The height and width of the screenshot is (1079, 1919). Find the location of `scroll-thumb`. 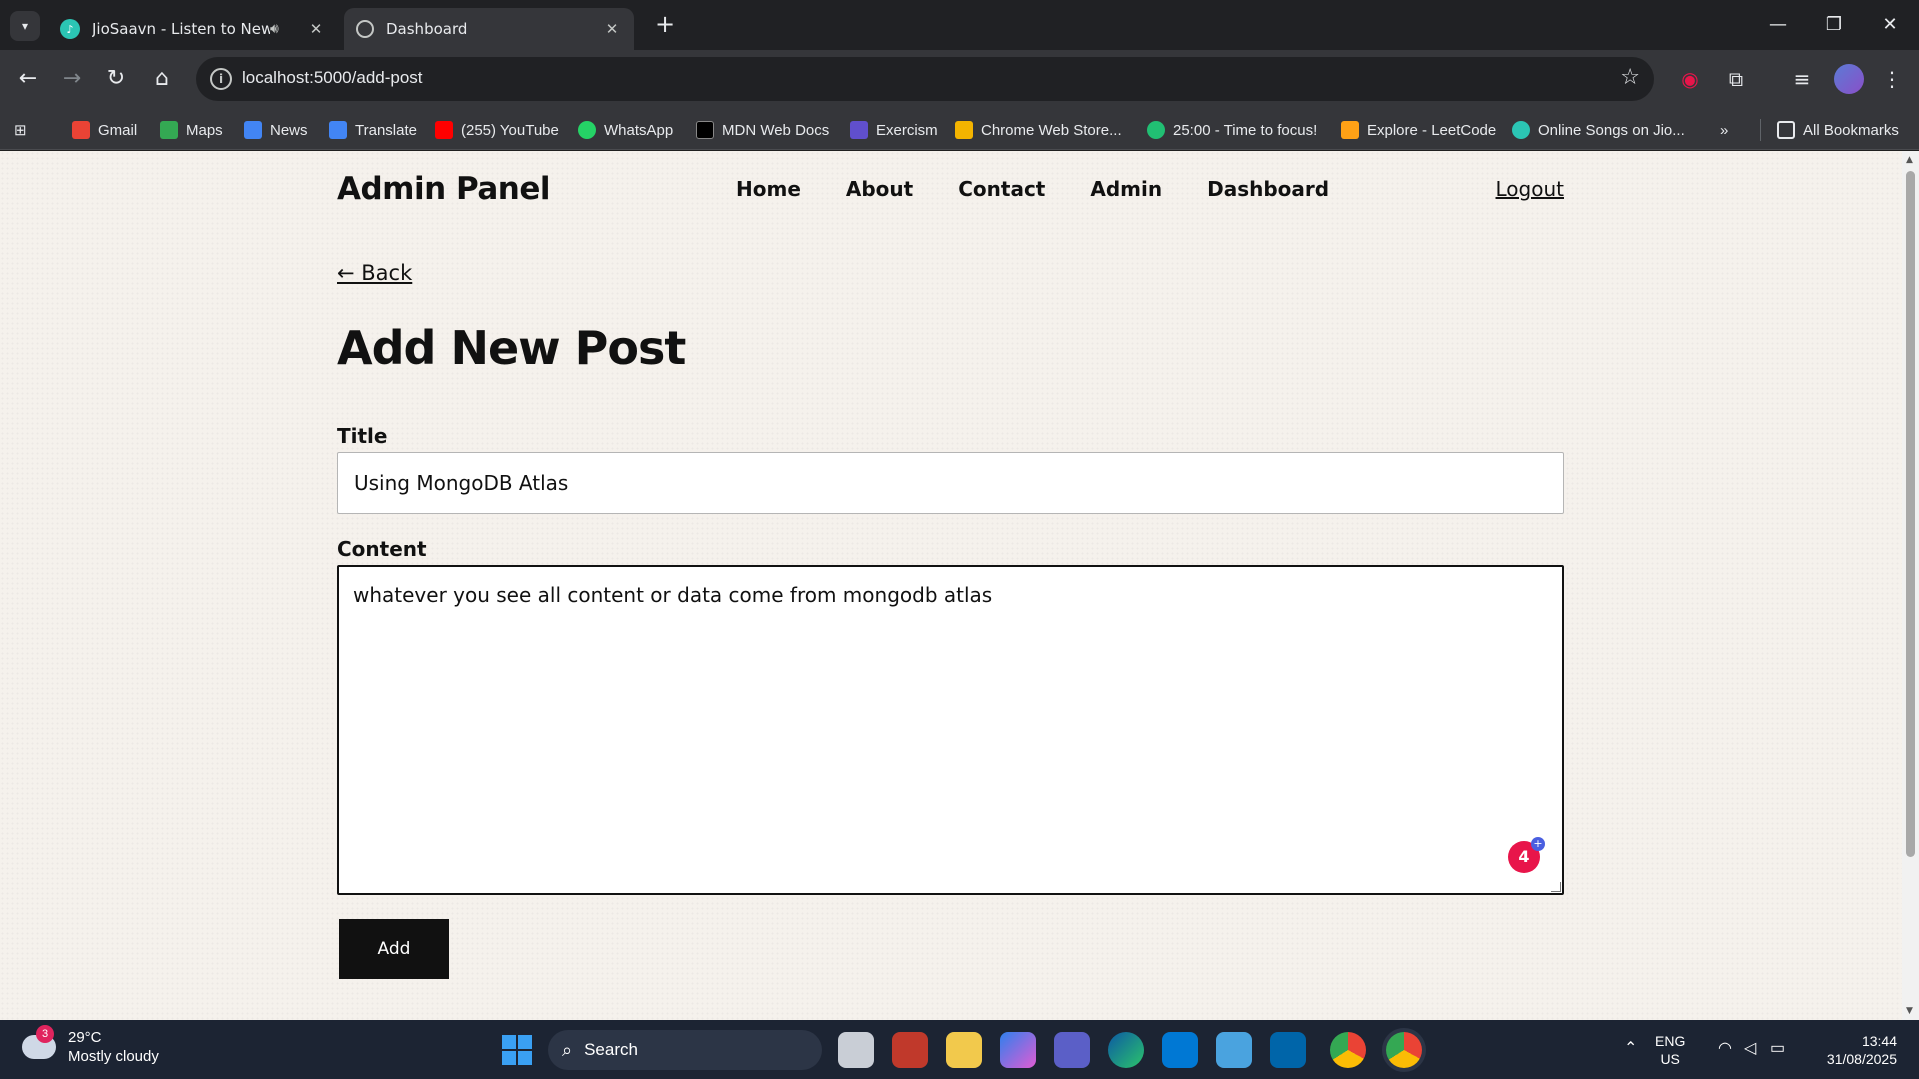

scroll-thumb is located at coordinates (1910, 514).